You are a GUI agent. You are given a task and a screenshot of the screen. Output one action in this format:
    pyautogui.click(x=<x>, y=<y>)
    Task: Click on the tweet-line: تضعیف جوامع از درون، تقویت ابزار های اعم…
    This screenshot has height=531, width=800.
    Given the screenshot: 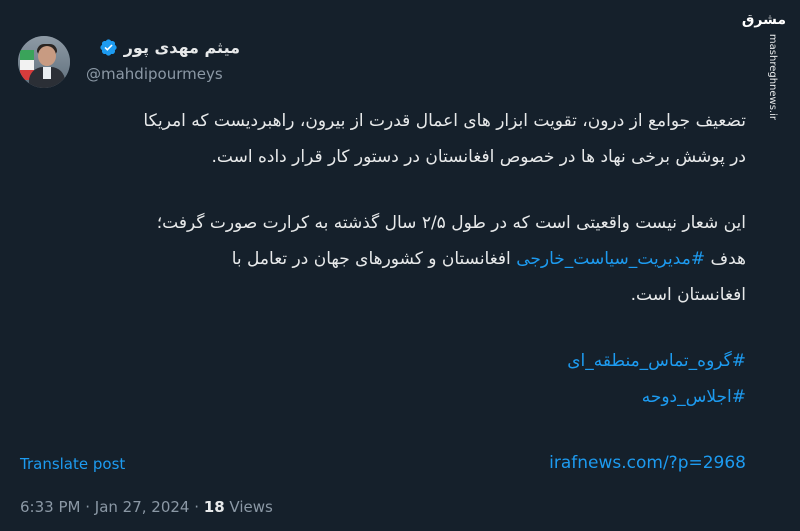 What is the action you would take?
    pyautogui.click(x=444, y=121)
    